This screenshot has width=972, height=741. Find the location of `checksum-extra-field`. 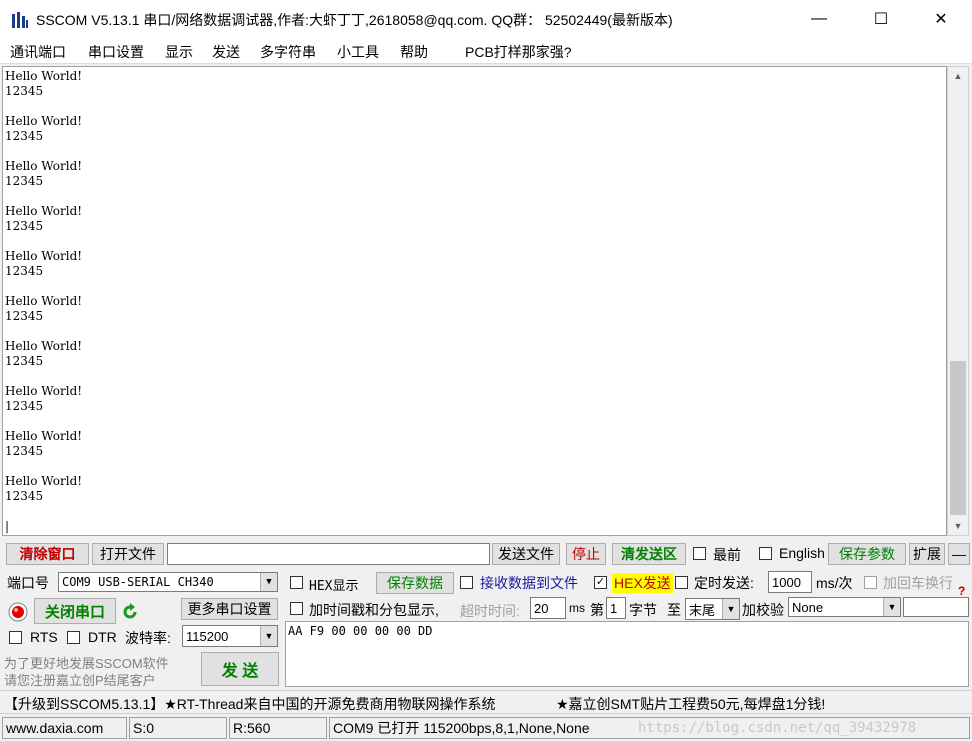

checksum-extra-field is located at coordinates (936, 607).